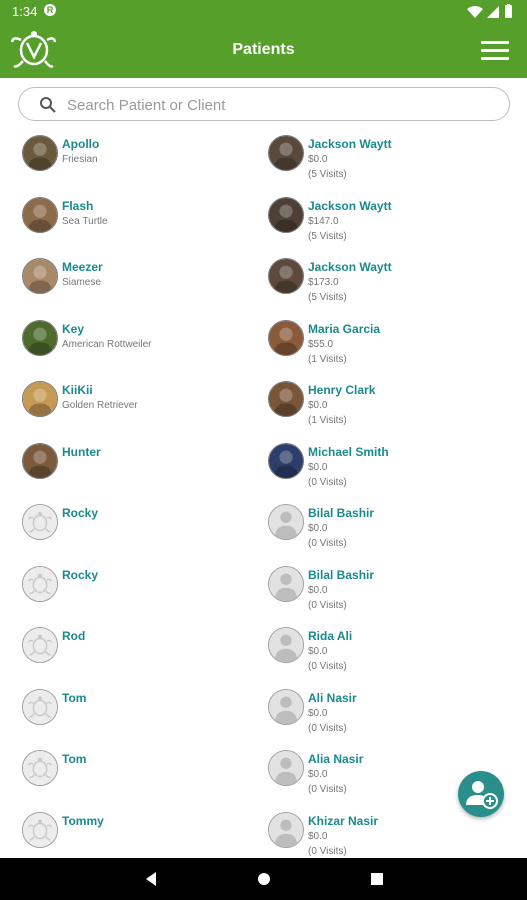  I want to click on client-list-item: Ali Nasir $0.0 (0 Visits), so click(383, 712).